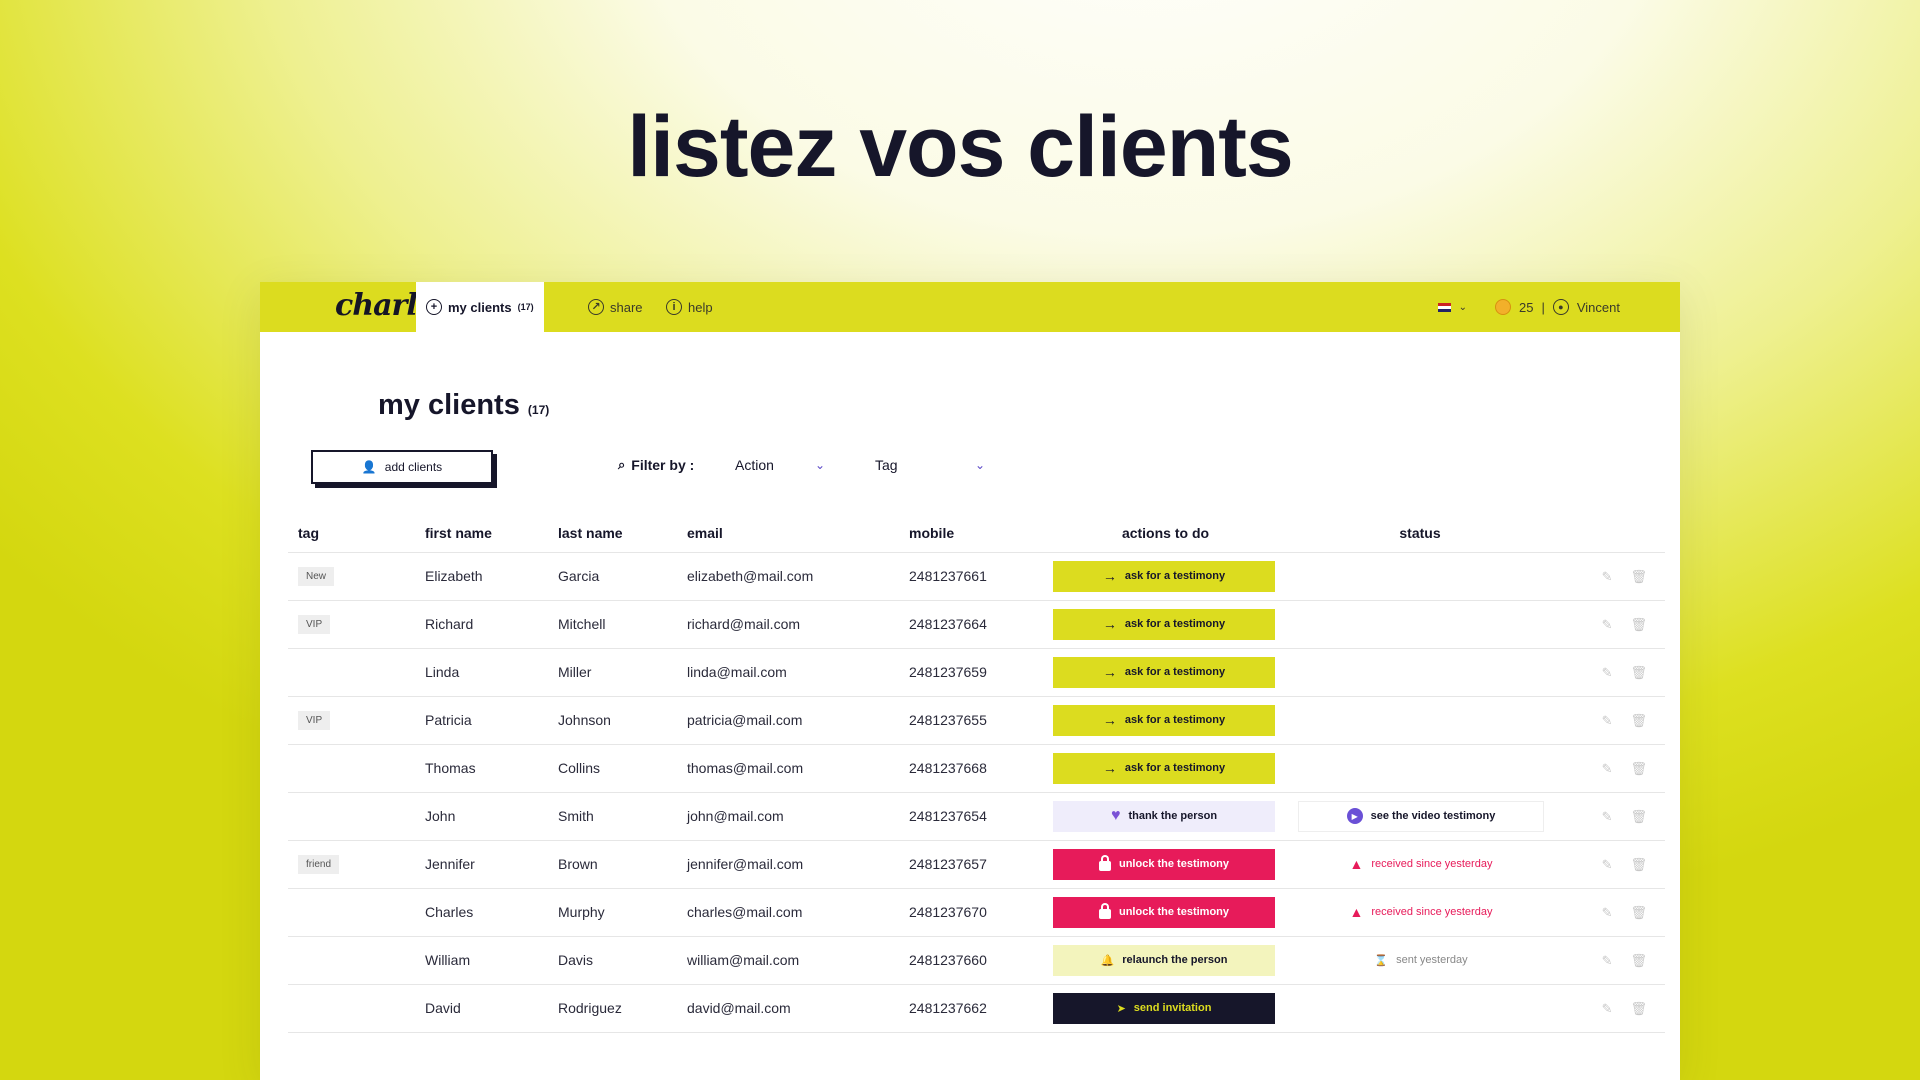 The image size is (1920, 1080). What do you see at coordinates (615, 307) in the screenshot?
I see `tab-share: ↗ share` at bounding box center [615, 307].